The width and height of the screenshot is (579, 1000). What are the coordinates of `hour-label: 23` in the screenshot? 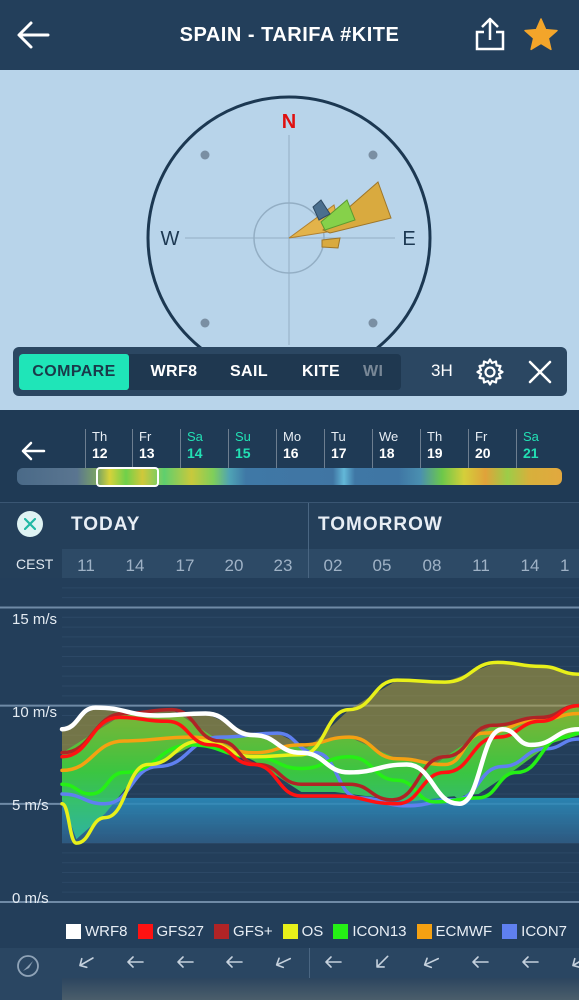 It's located at (283, 565).